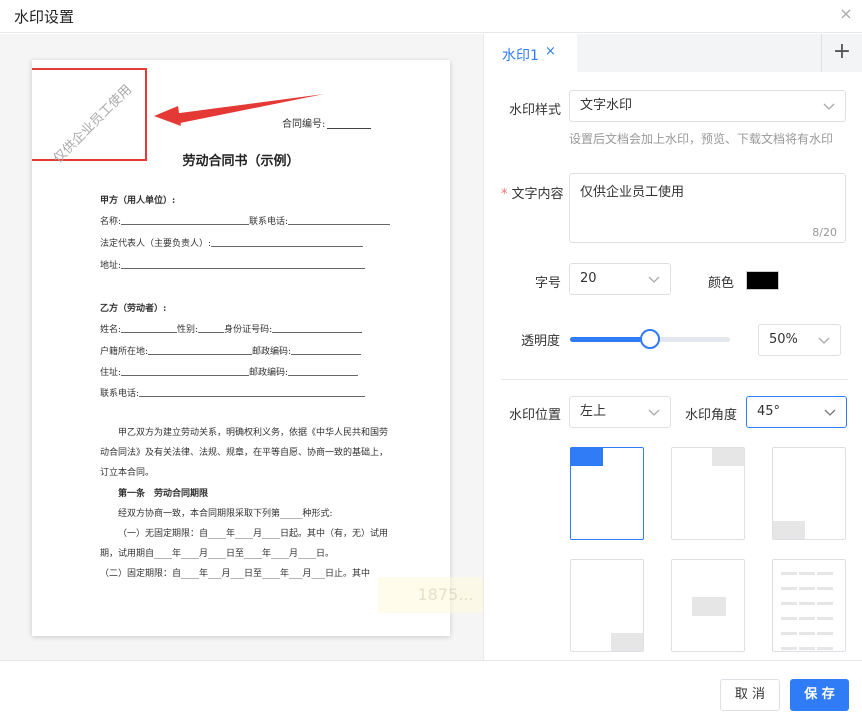  Describe the element at coordinates (711, 415) in the screenshot. I see `angle-label: 水印角度` at that location.